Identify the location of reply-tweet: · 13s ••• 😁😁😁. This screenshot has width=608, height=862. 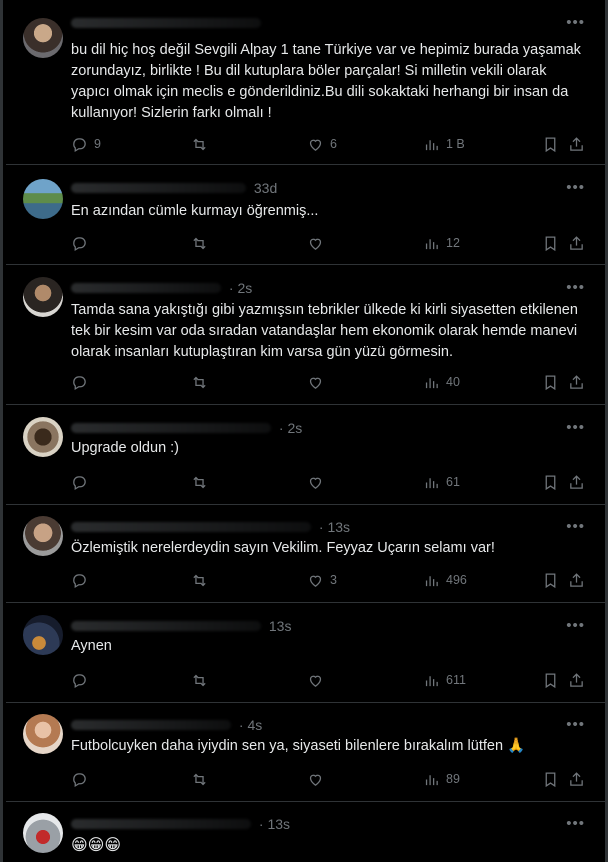
(305, 832).